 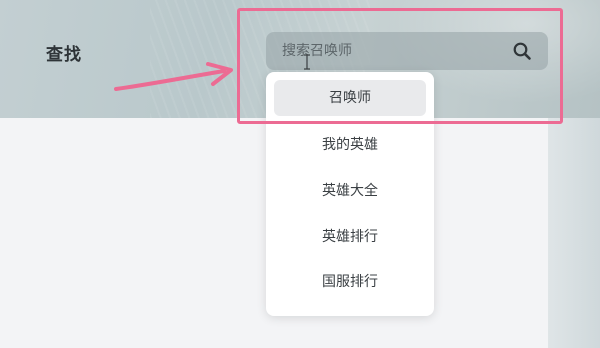 I want to click on search-icon, so click(x=522, y=51).